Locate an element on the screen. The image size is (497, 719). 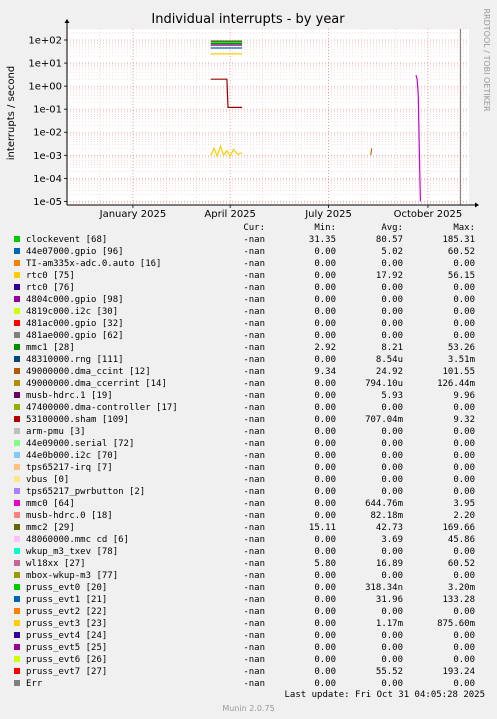
legend-avg: 17.92 is located at coordinates (389, 276).